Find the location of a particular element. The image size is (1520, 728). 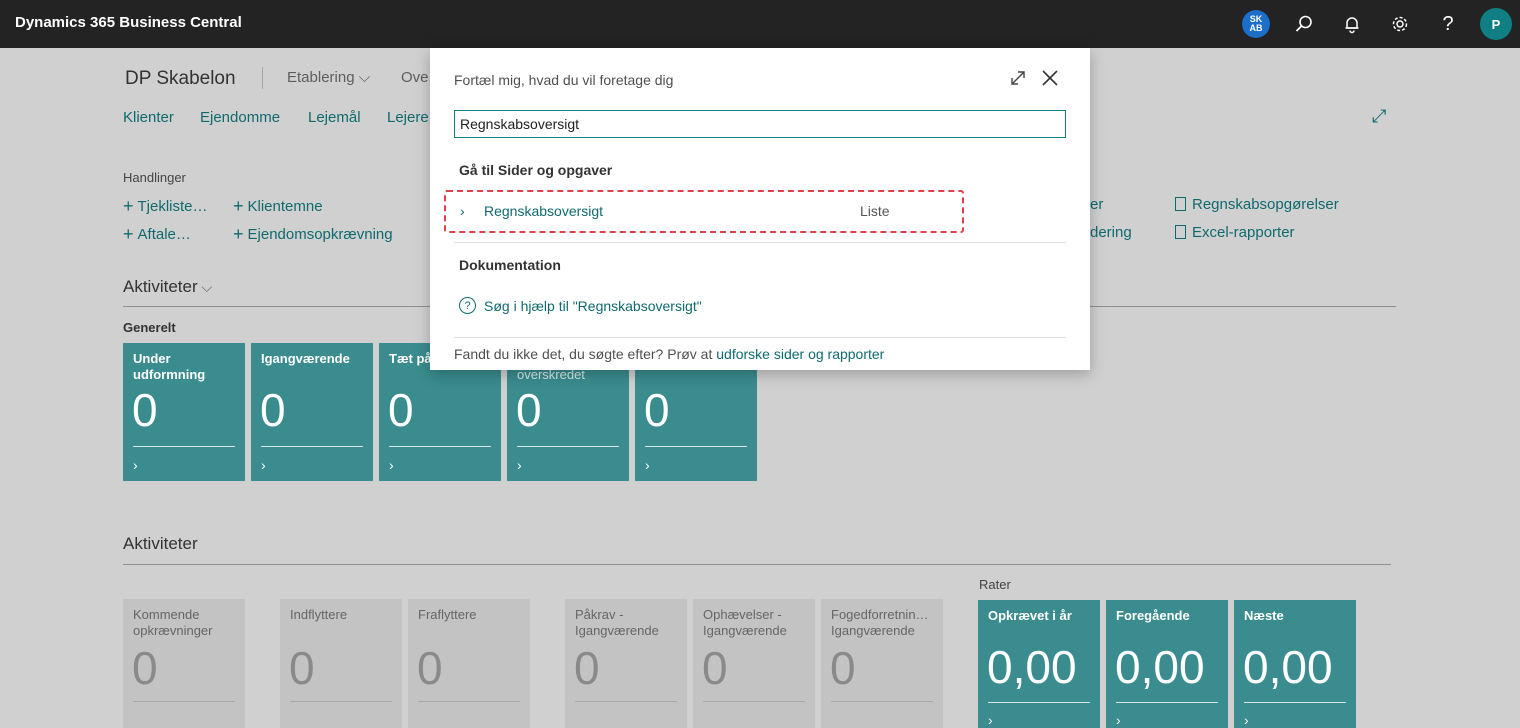

menu-etablering: Etablering ⌵ is located at coordinates (328, 77).